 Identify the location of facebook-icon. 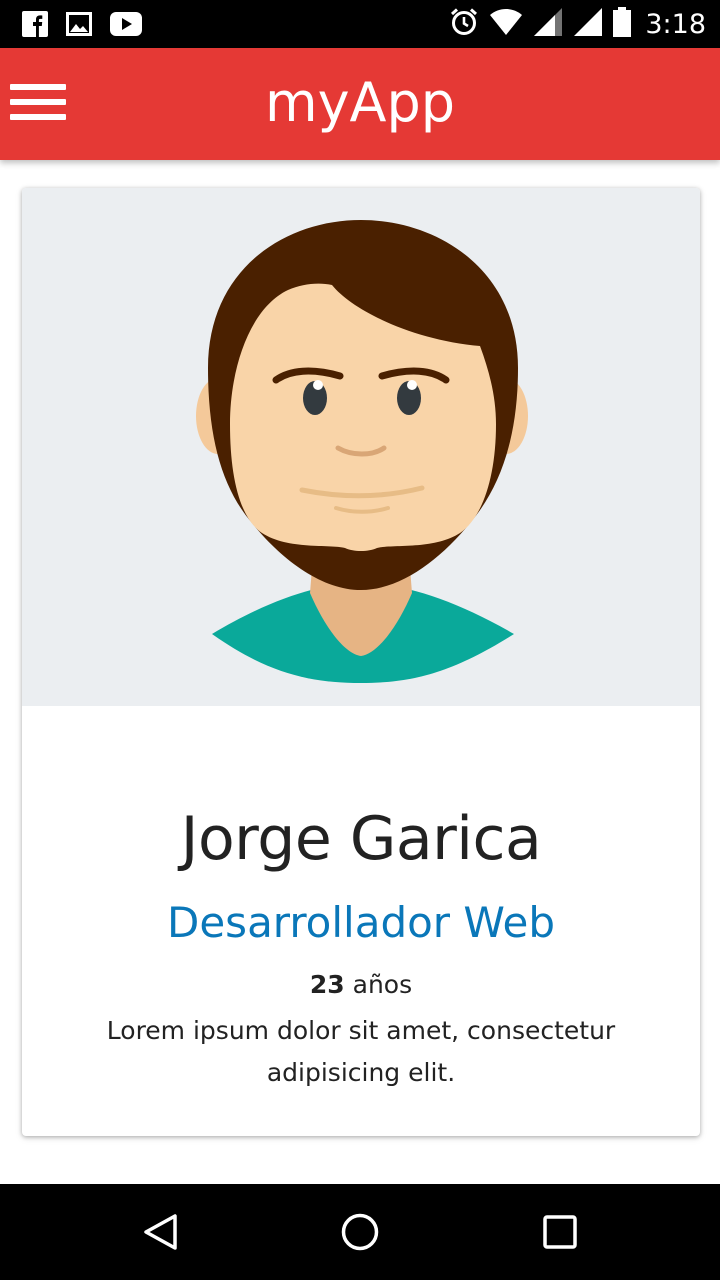
(35, 26).